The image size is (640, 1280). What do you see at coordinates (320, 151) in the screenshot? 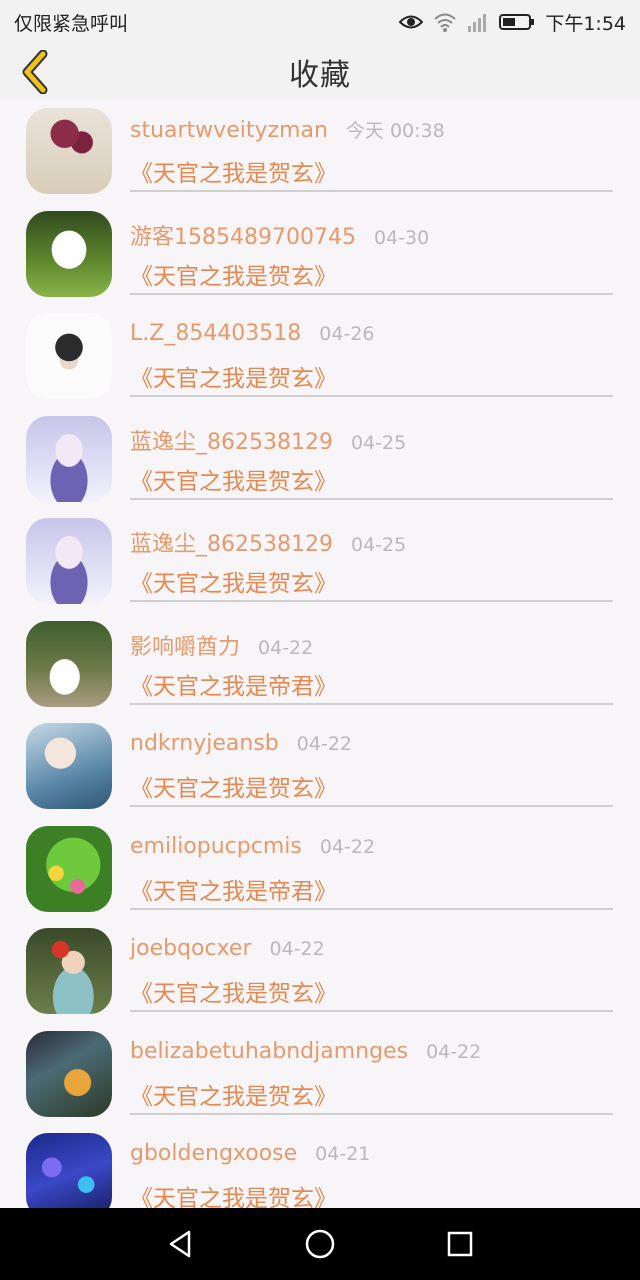
I see `favorite-item: stuartwveityzman 今天 00:38 《天官之我是贺玄》` at bounding box center [320, 151].